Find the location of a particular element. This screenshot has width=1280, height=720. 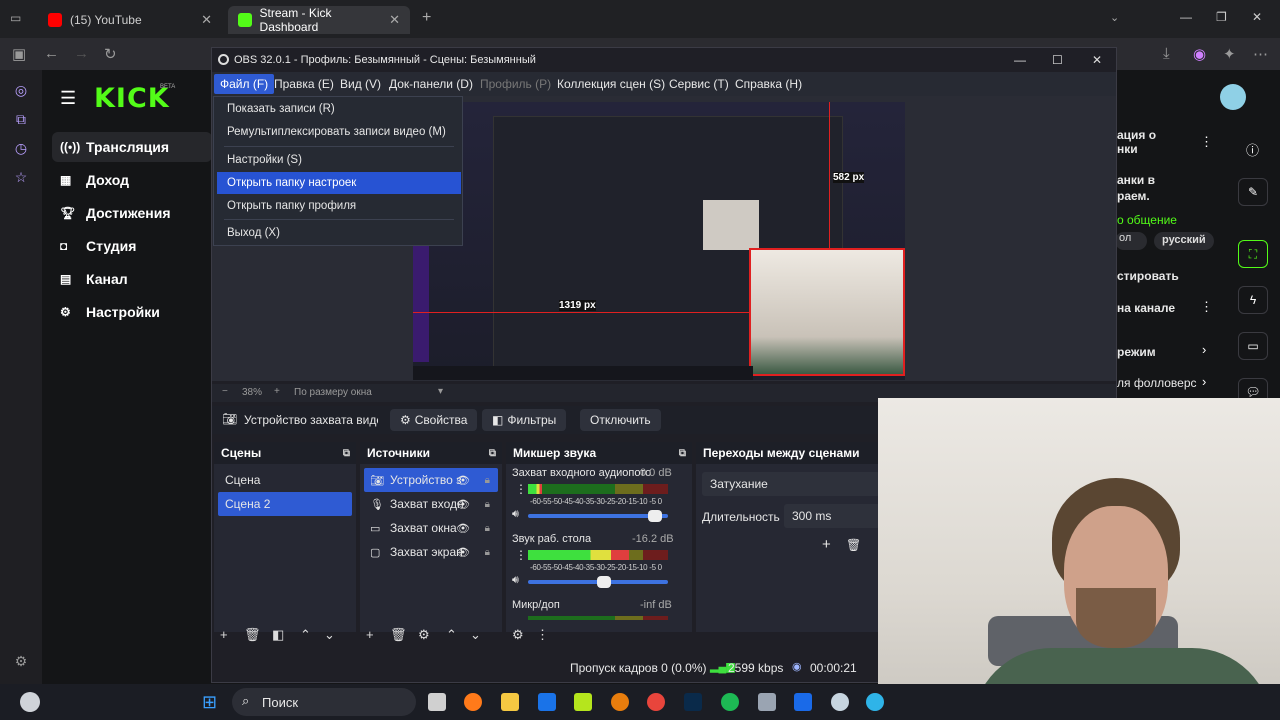

chevron-right-icon-2: › is located at coordinates (1204, 381).